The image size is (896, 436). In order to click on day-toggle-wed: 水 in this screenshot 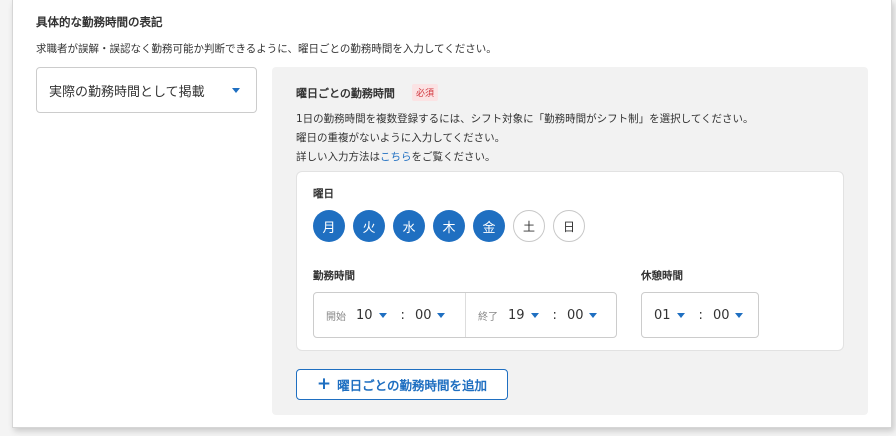, I will do `click(409, 226)`.